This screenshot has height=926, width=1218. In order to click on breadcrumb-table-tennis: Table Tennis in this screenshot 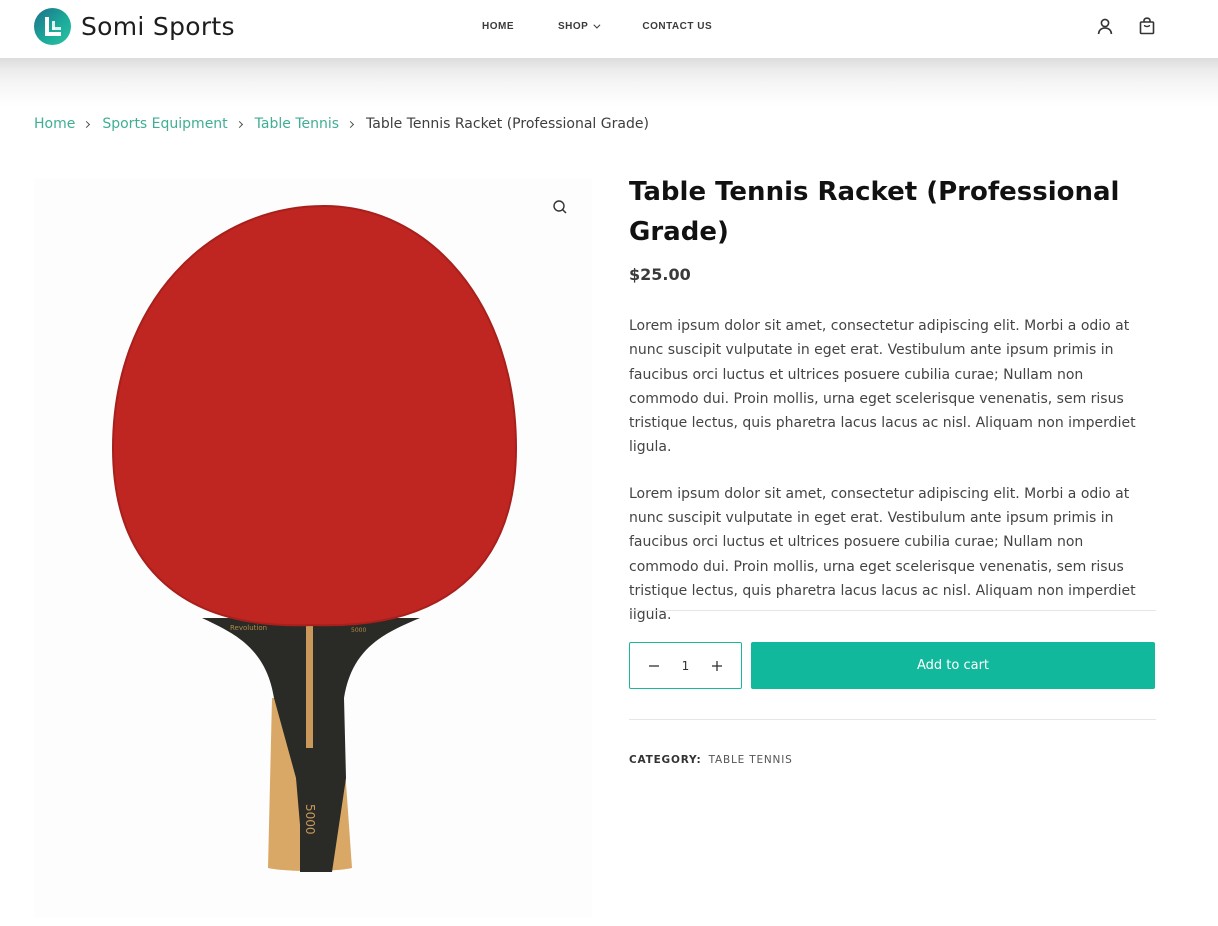, I will do `click(297, 124)`.